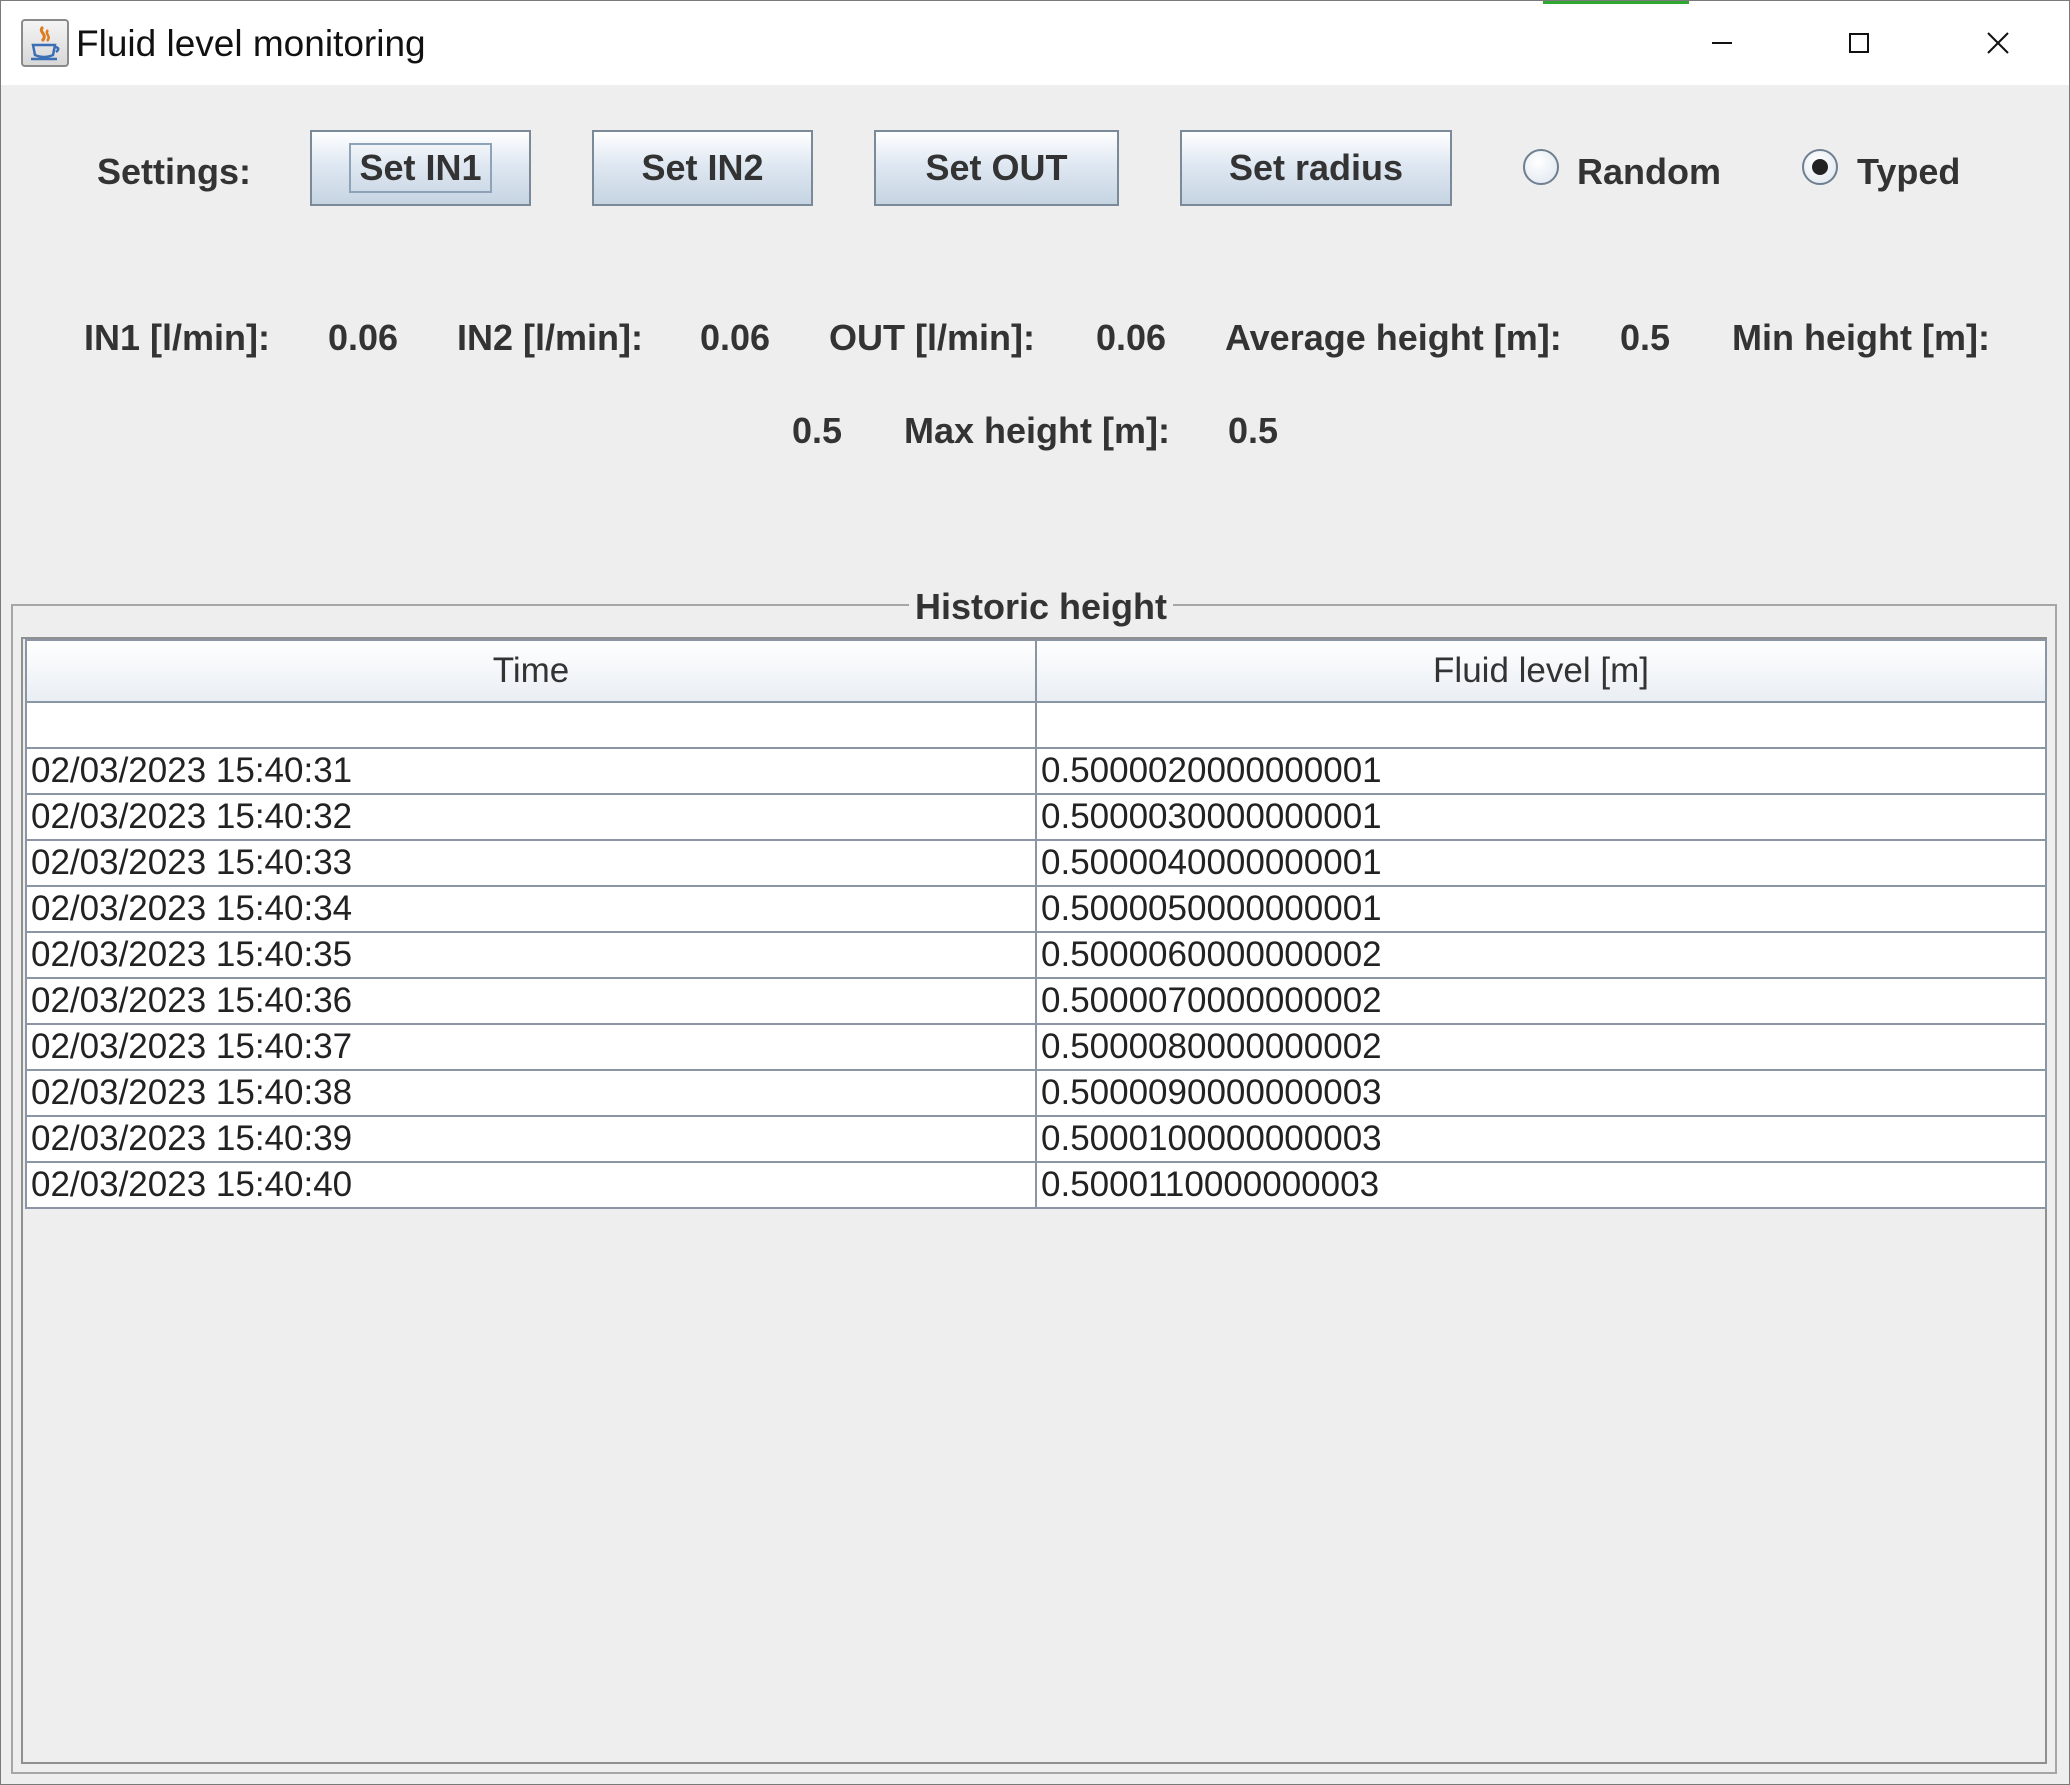 This screenshot has height=1785, width=2070. I want to click on table-row: 02/03/2023 15:40:33 0.5000040000000001, so click(1036, 863).